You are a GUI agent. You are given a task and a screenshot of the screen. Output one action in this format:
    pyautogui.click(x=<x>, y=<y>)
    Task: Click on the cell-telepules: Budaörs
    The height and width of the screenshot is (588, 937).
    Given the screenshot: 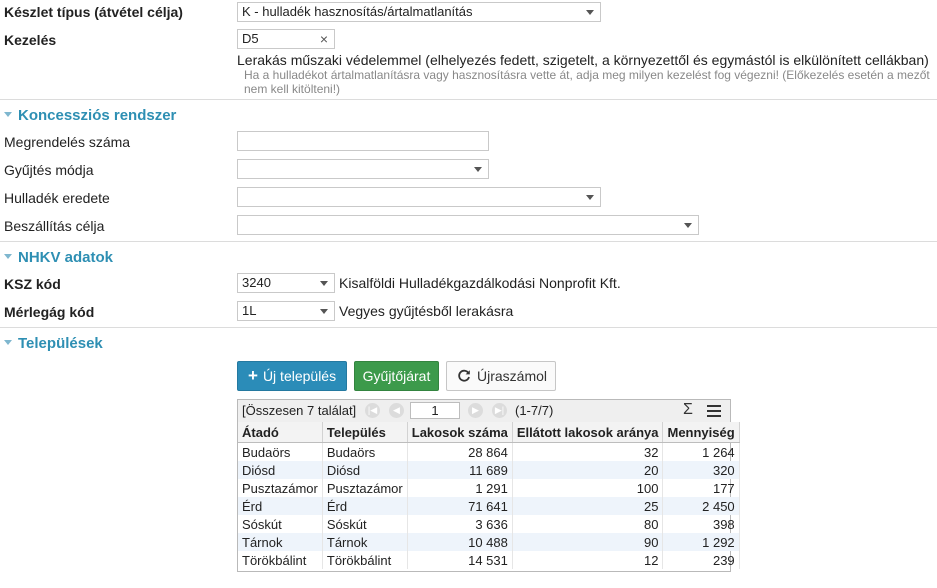 What is the action you would take?
    pyautogui.click(x=365, y=451)
    